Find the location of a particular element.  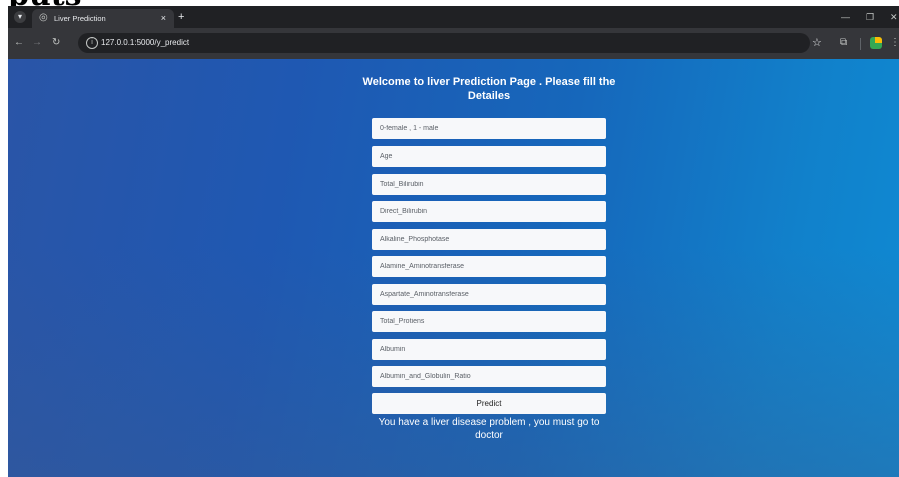

browser-toolbar: ← → ↻ i 127.0.0.1:5000/y_predict ☆ ⧉ ⋮ is located at coordinates (453, 43).